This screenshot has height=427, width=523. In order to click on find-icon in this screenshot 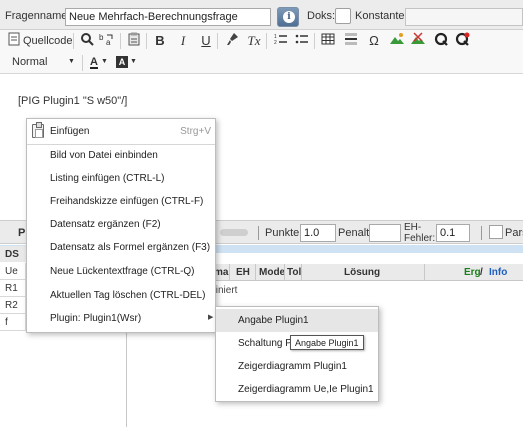, I will do `click(87, 41)`.